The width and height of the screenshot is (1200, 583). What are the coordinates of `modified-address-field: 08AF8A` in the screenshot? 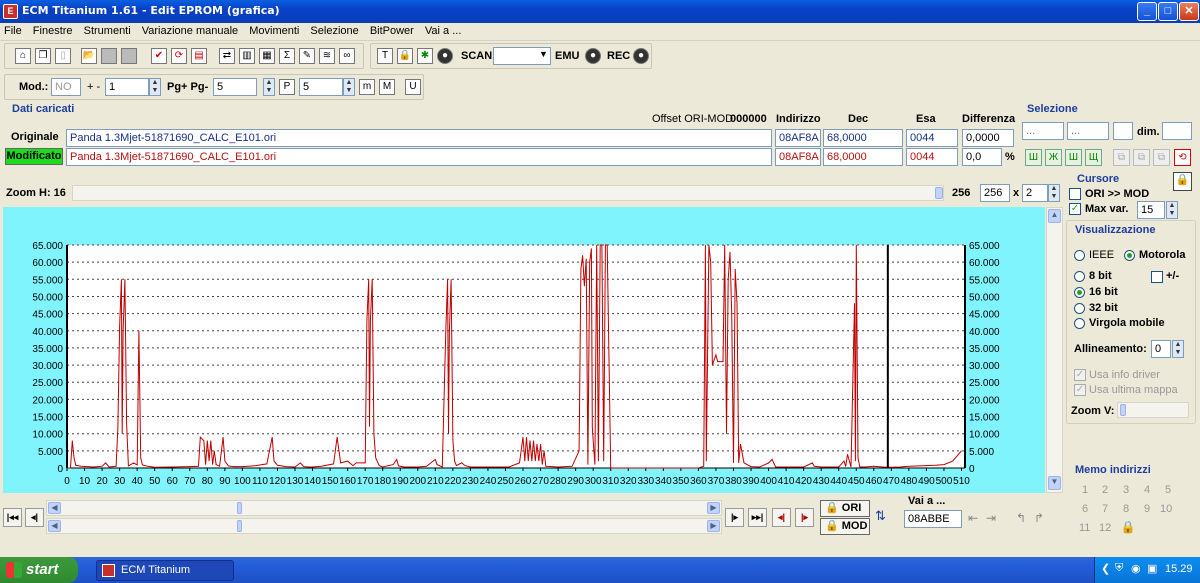 It's located at (798, 157).